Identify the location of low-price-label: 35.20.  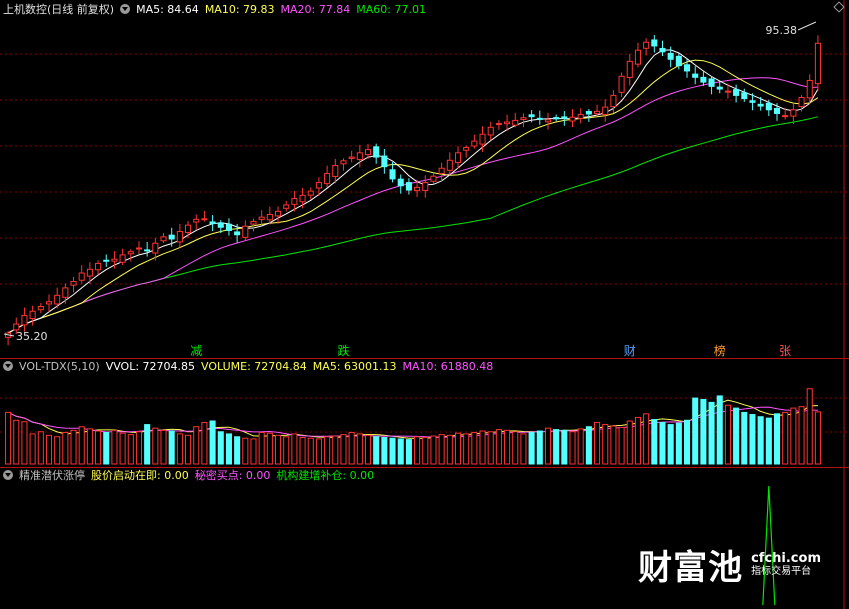
(32, 336).